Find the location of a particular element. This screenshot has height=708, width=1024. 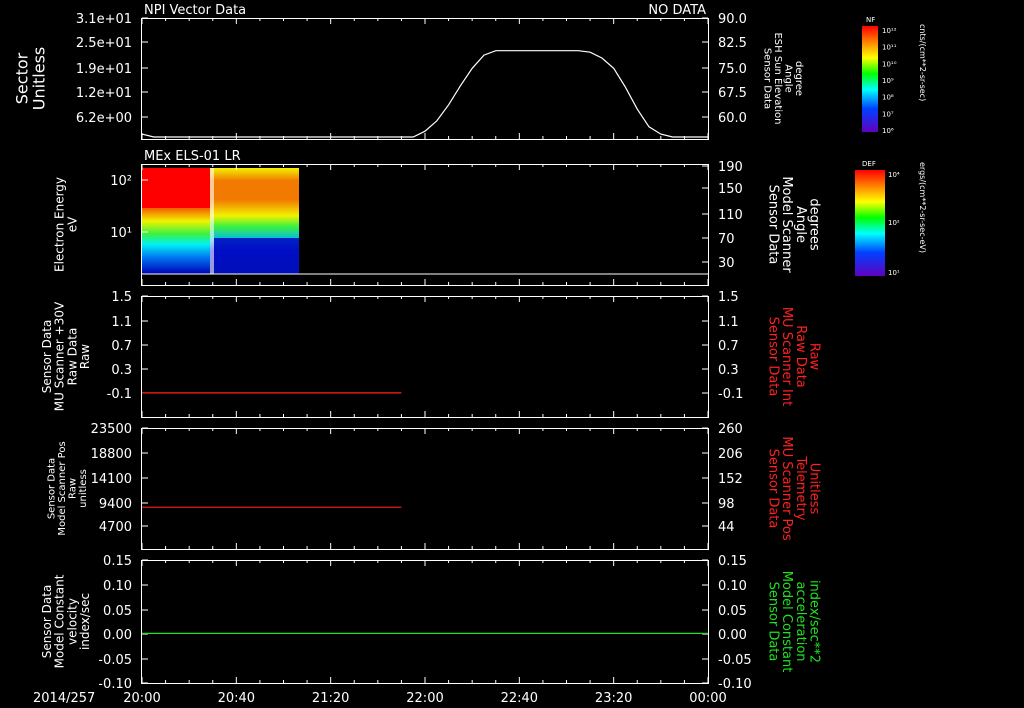

series-line is located at coordinates (424, 94).